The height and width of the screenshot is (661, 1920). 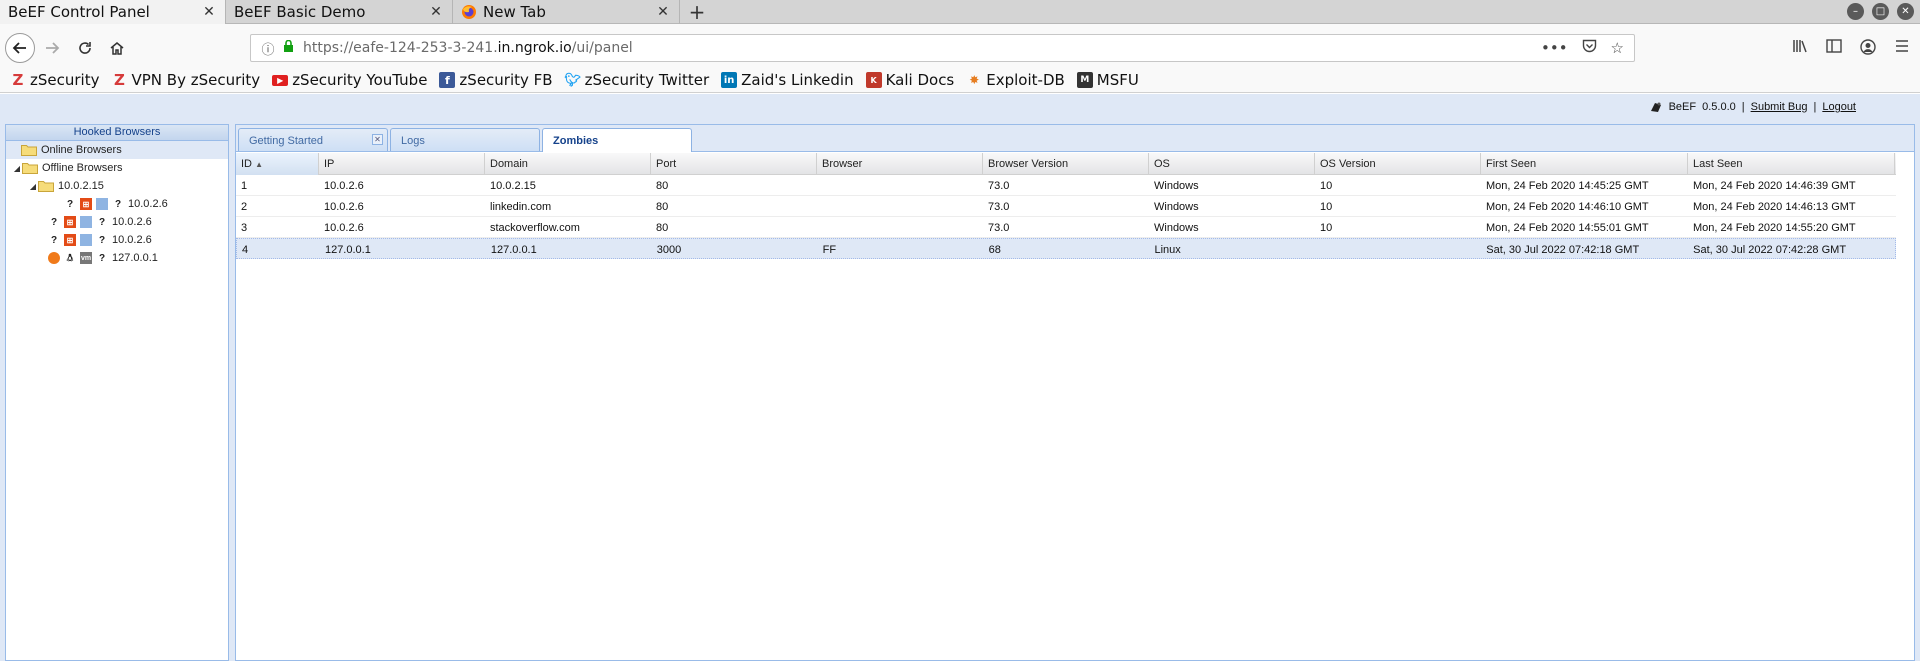 What do you see at coordinates (447, 80) in the screenshot?
I see `facebook-icon: f` at bounding box center [447, 80].